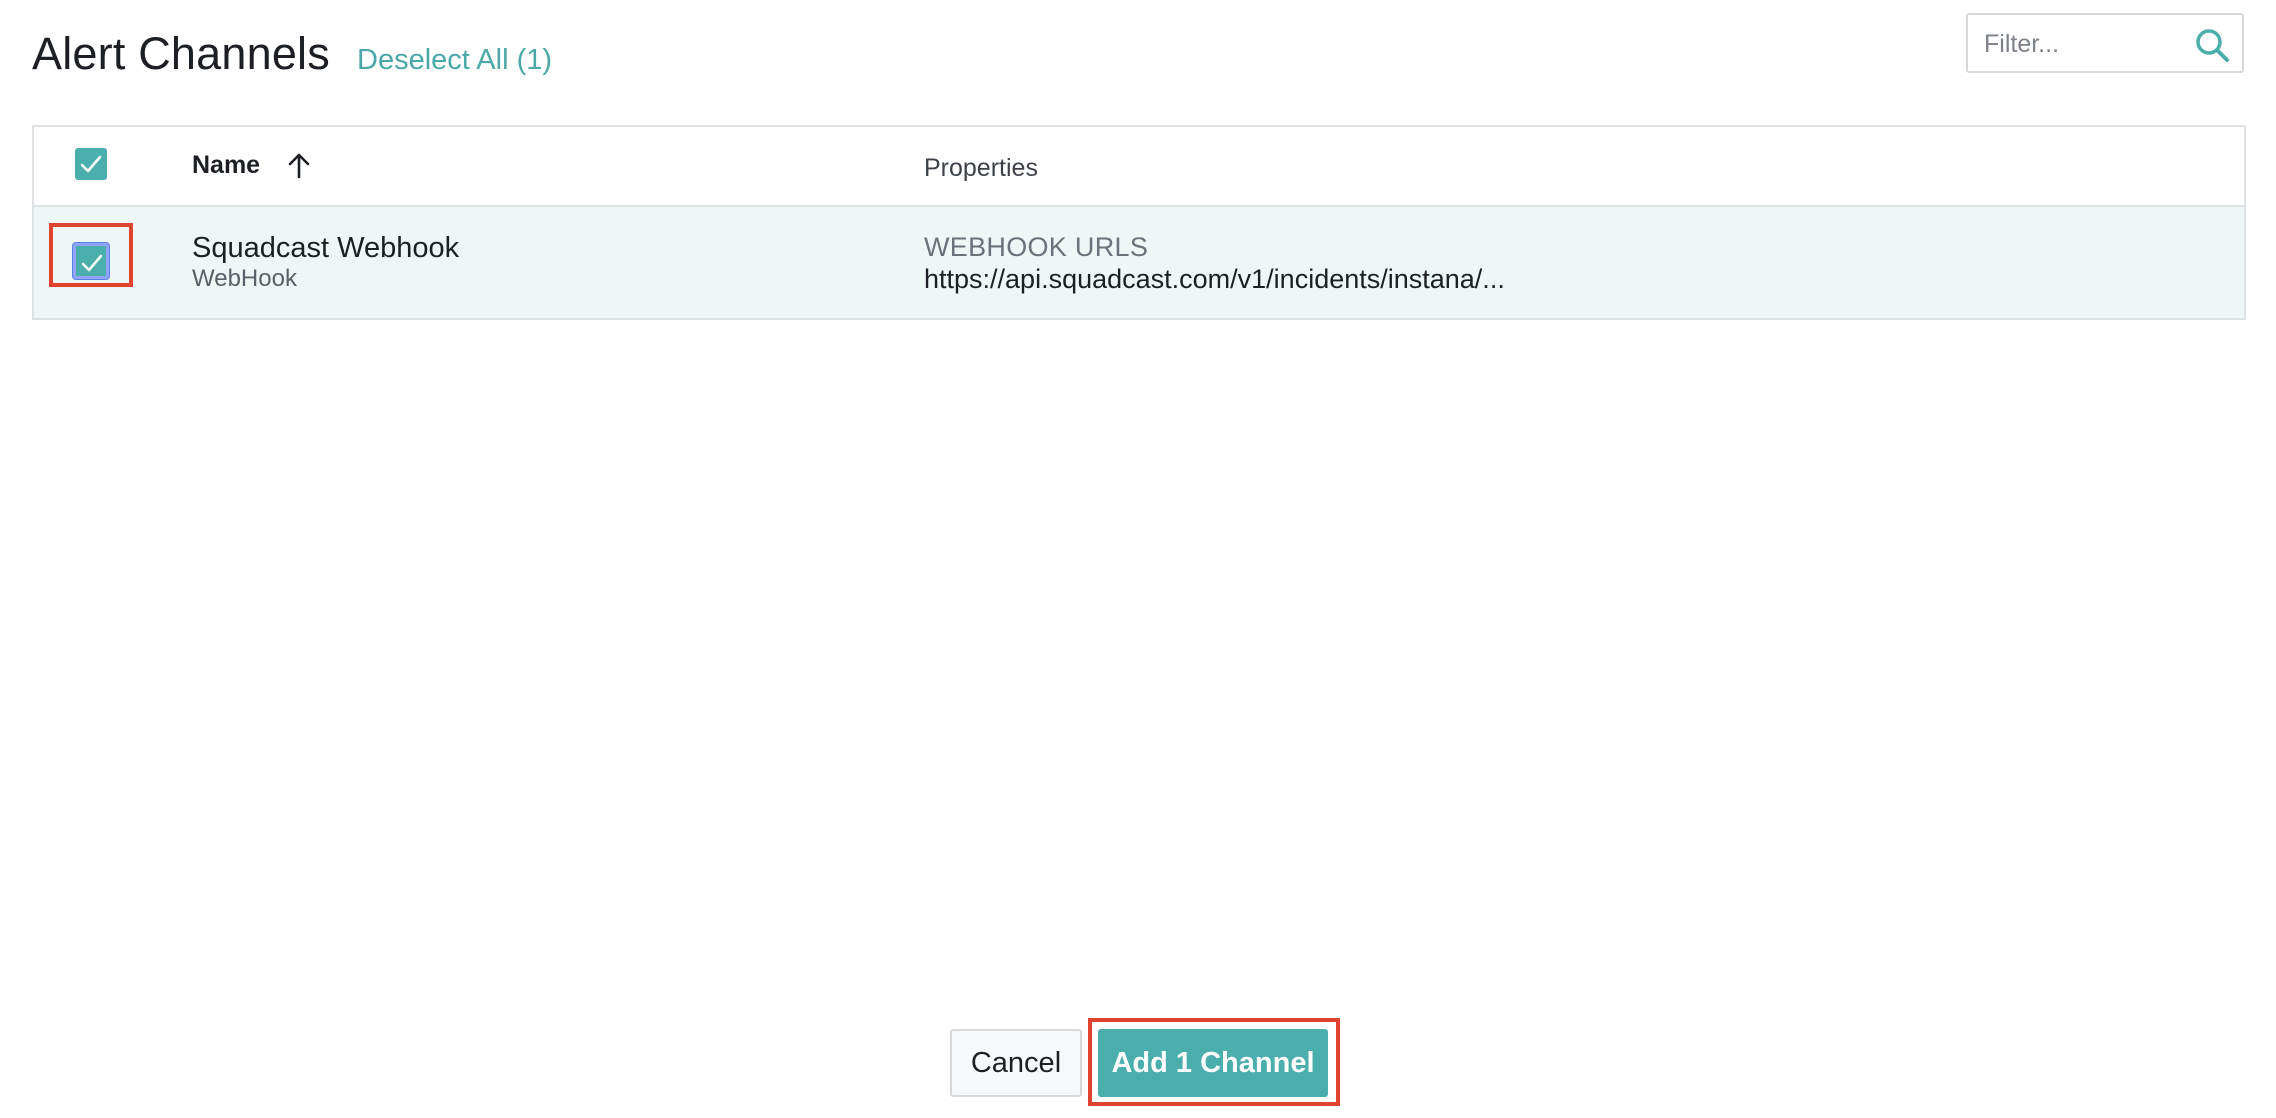 The image size is (2276, 1118). Describe the element at coordinates (326, 248) in the screenshot. I see `channel-name: Squadcast Webhook` at that location.